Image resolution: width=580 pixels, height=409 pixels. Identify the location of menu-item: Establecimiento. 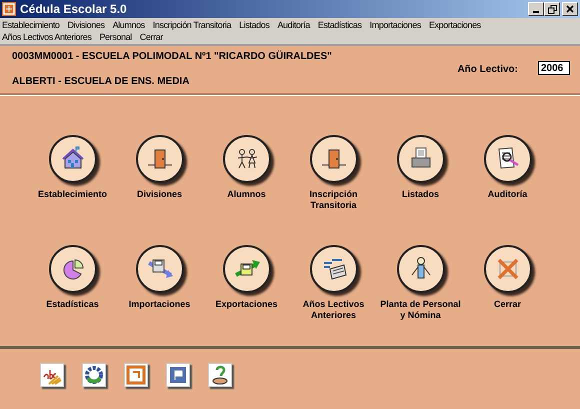
(31, 25).